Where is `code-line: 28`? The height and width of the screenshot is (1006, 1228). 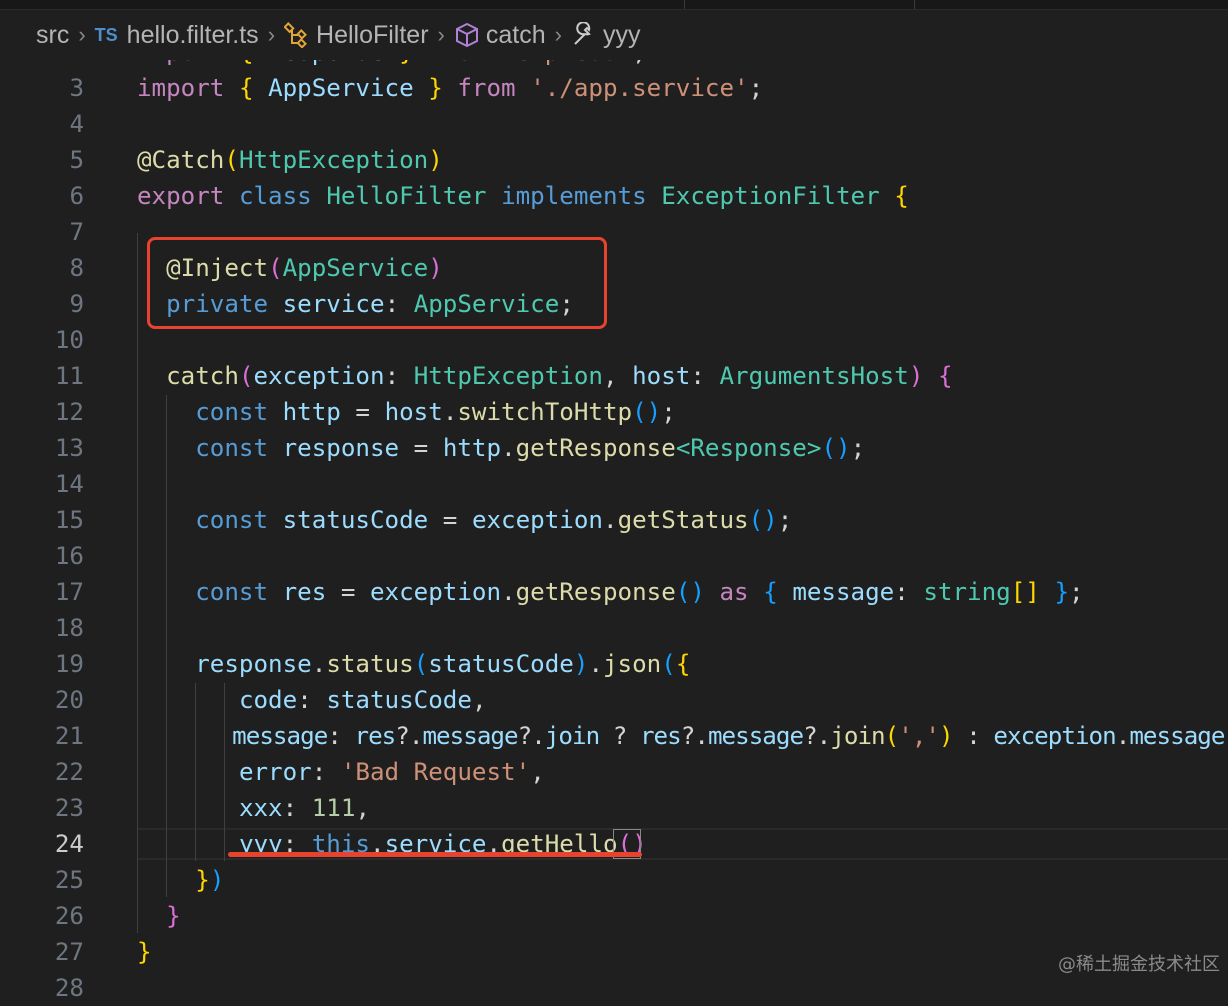
code-line: 28 is located at coordinates (614, 988).